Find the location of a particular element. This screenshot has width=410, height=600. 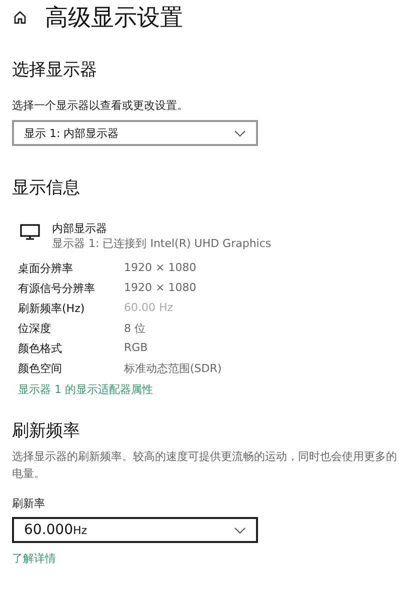

field-label: 刷新率 is located at coordinates (29, 503).